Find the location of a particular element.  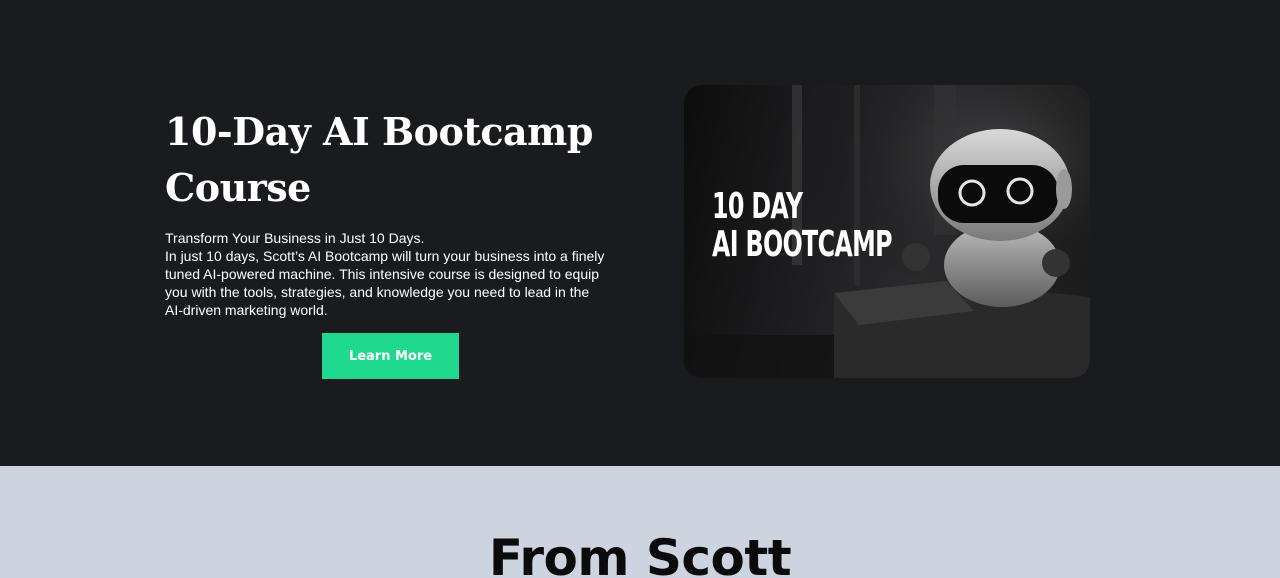

hero-title: 10-Day AI Bootcamp Course is located at coordinates (379, 159).